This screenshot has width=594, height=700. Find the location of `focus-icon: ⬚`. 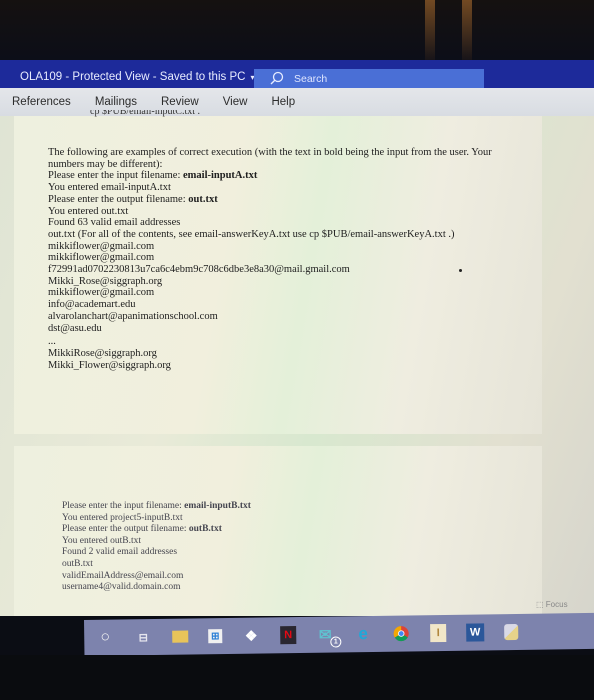

focus-icon: ⬚ is located at coordinates (541, 604).